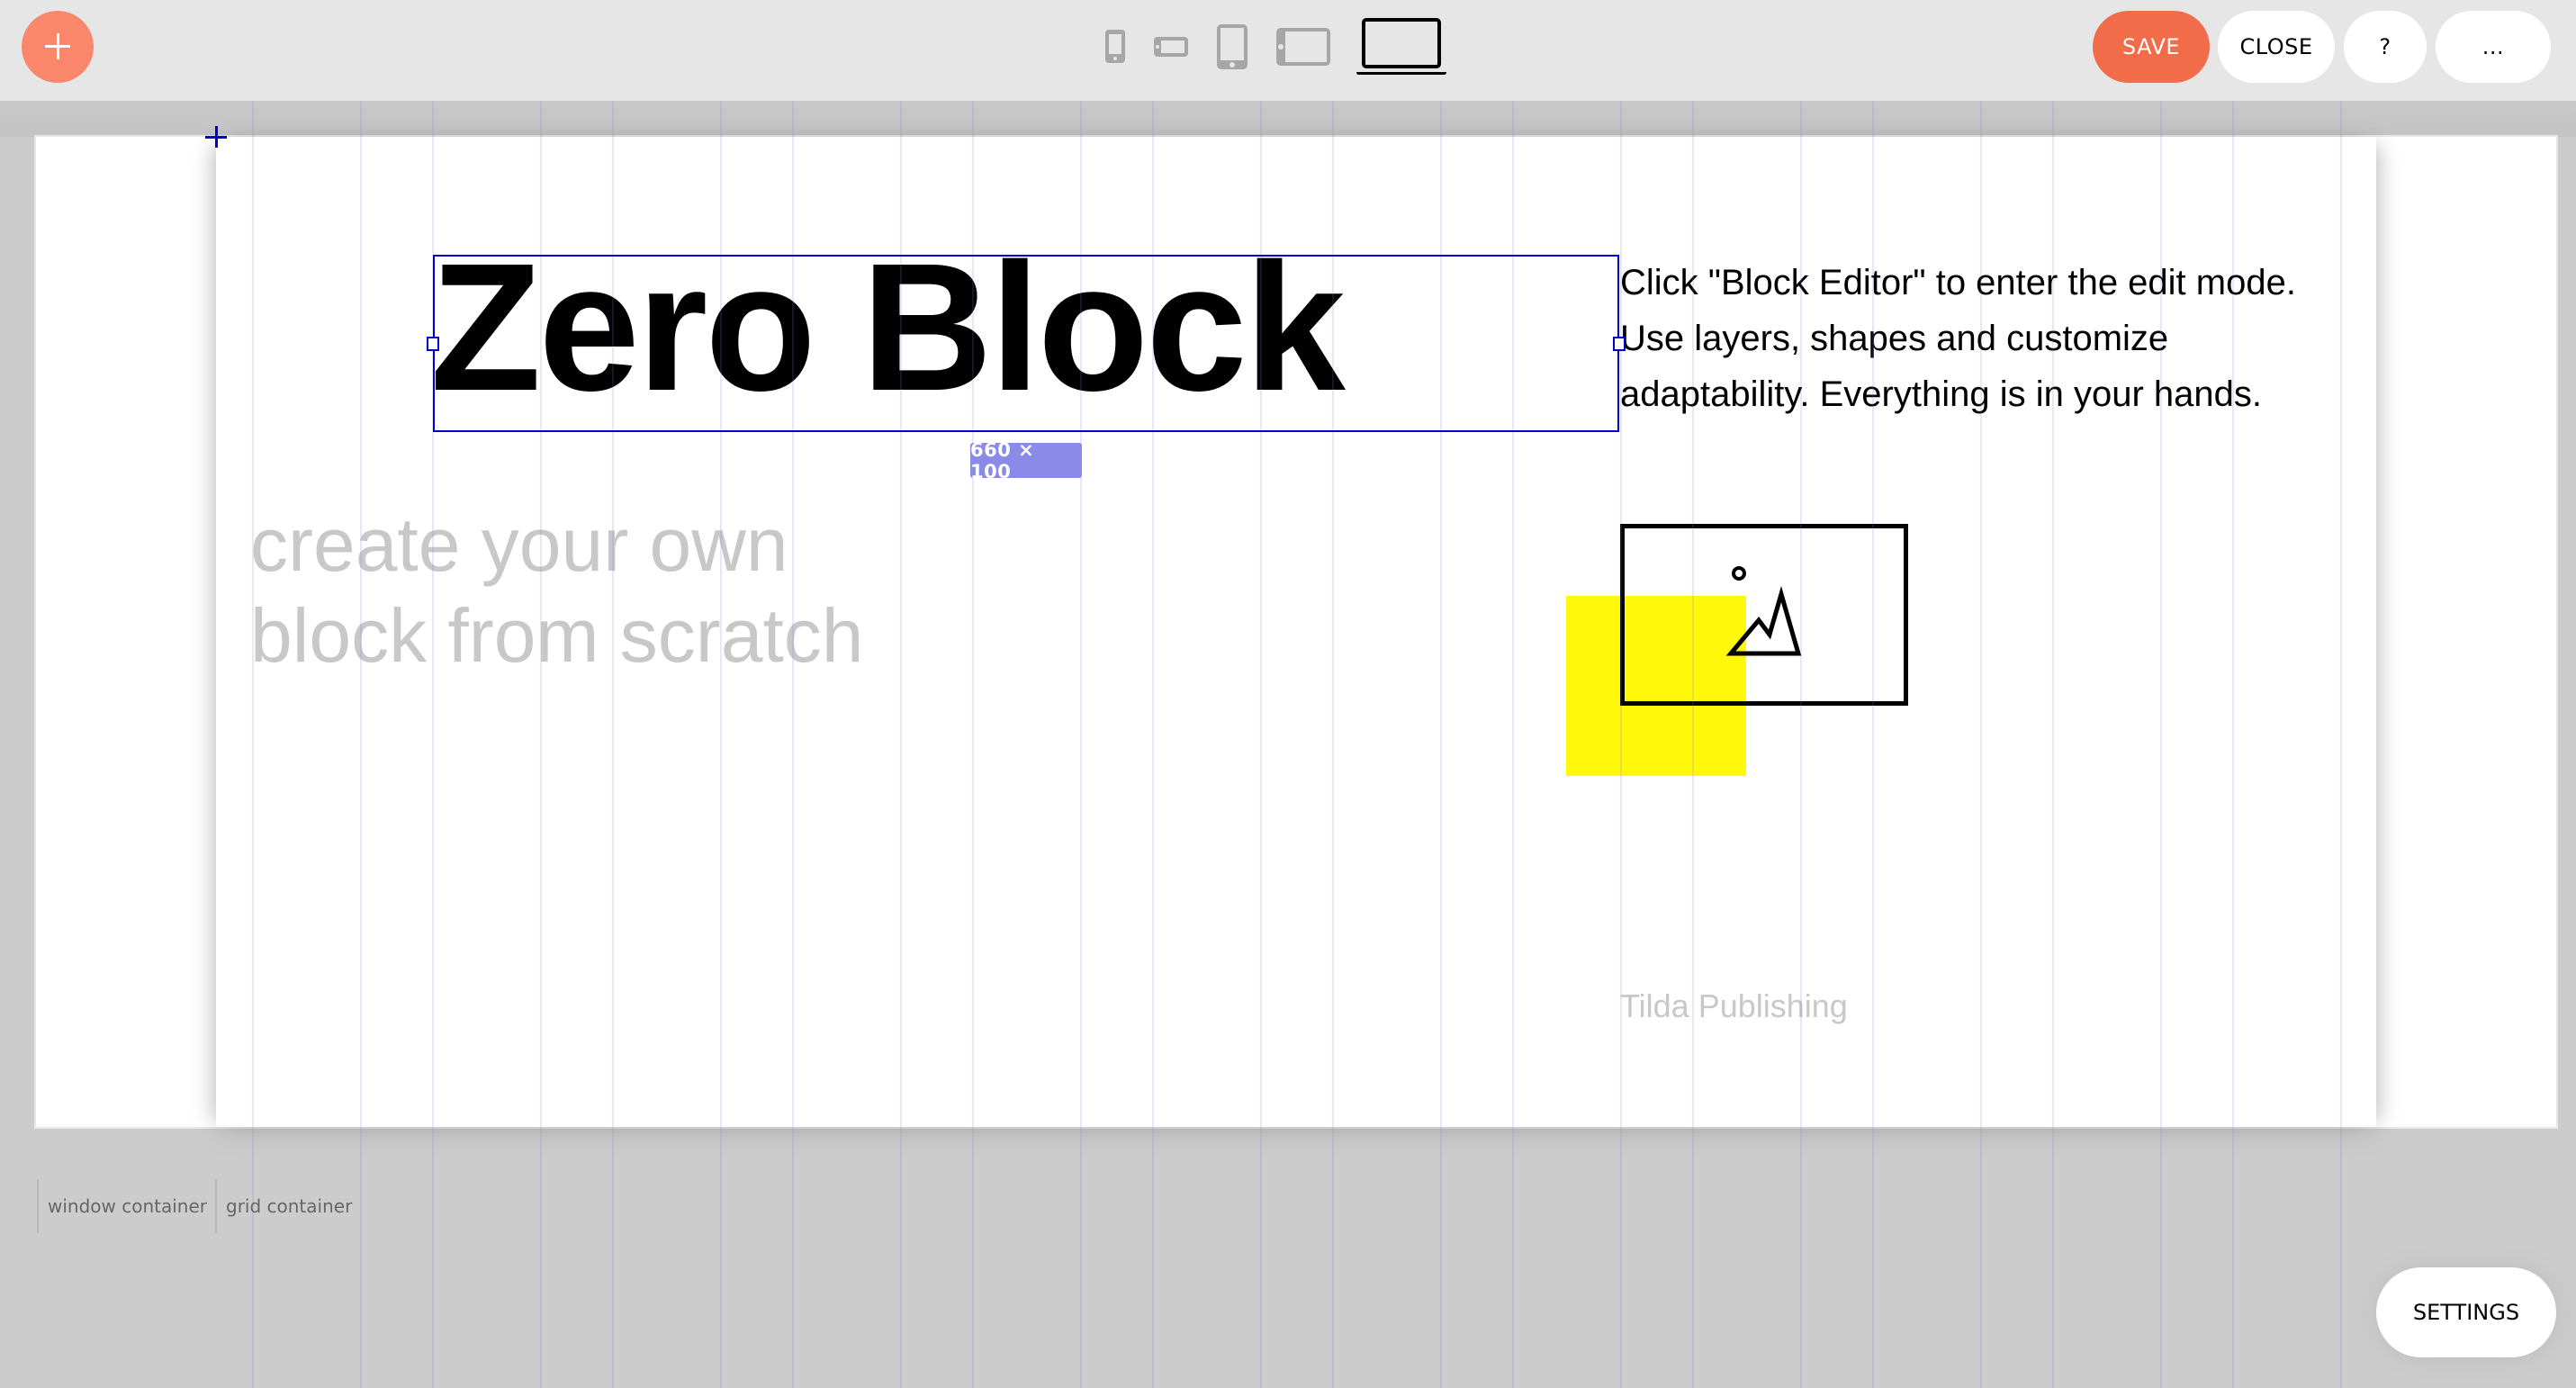  Describe the element at coordinates (557, 635) in the screenshot. I see `subtitle-line-2: block from scratch` at that location.